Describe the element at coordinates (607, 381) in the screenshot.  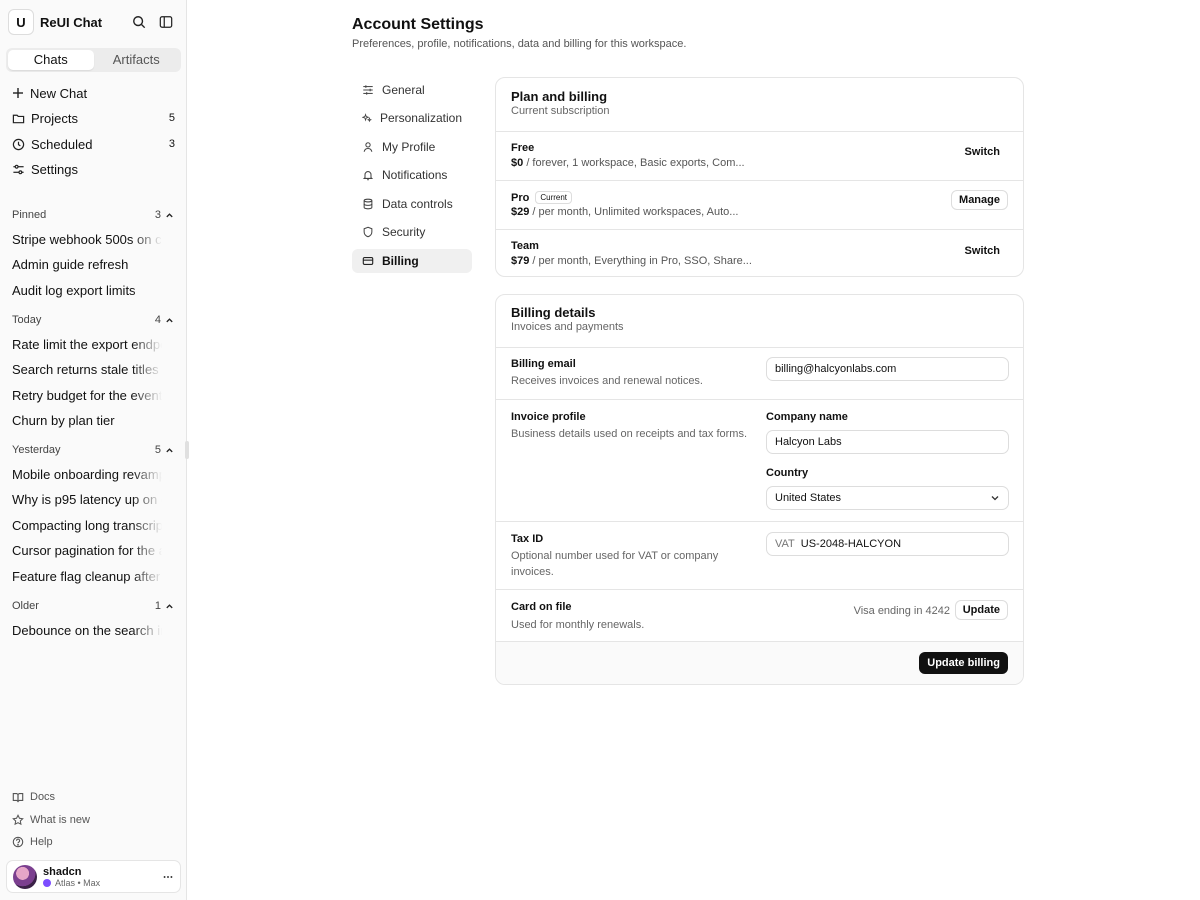
I see `billing-email-help: Receives invoices and renewal notices.` at that location.